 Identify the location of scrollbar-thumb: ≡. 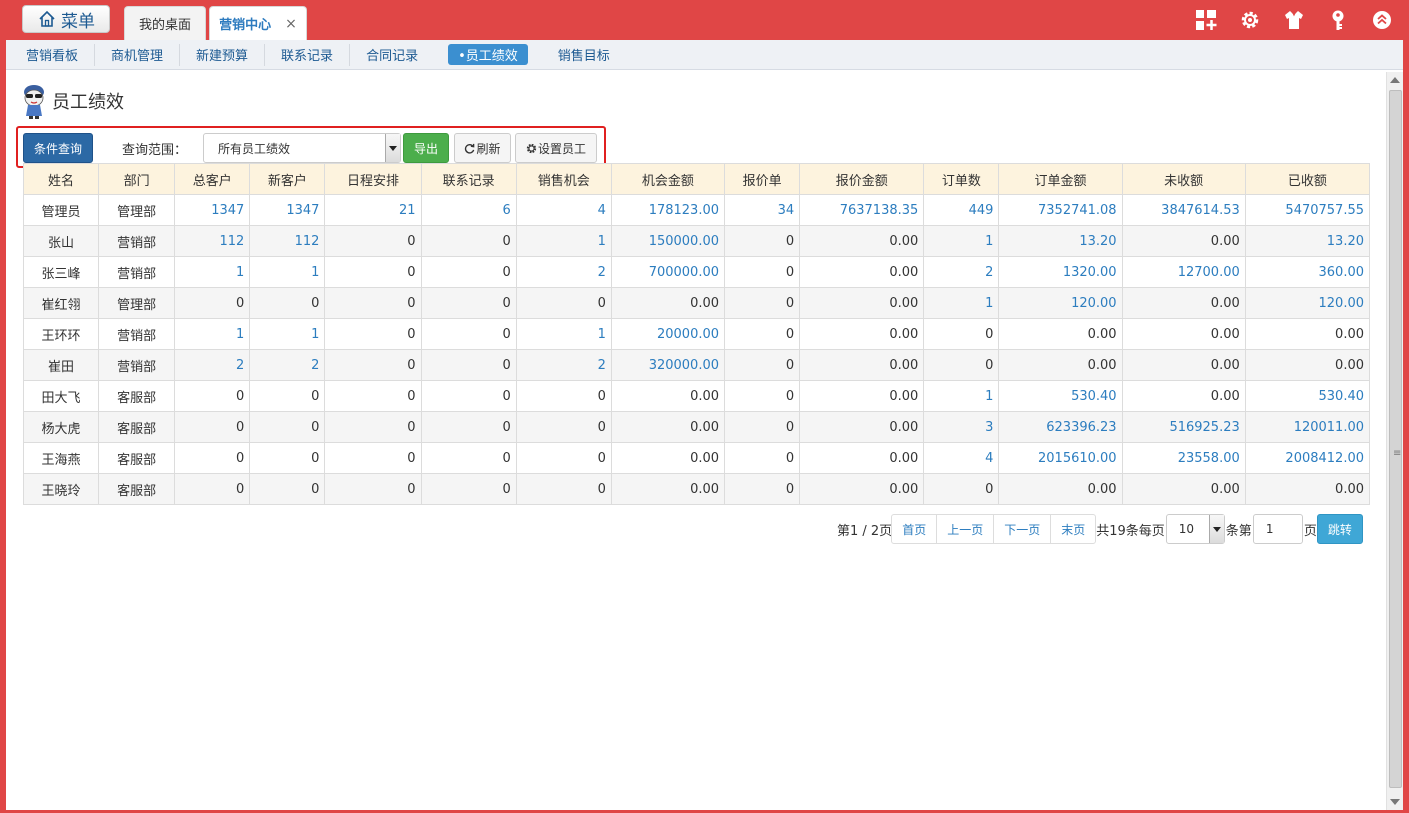
(1395, 439).